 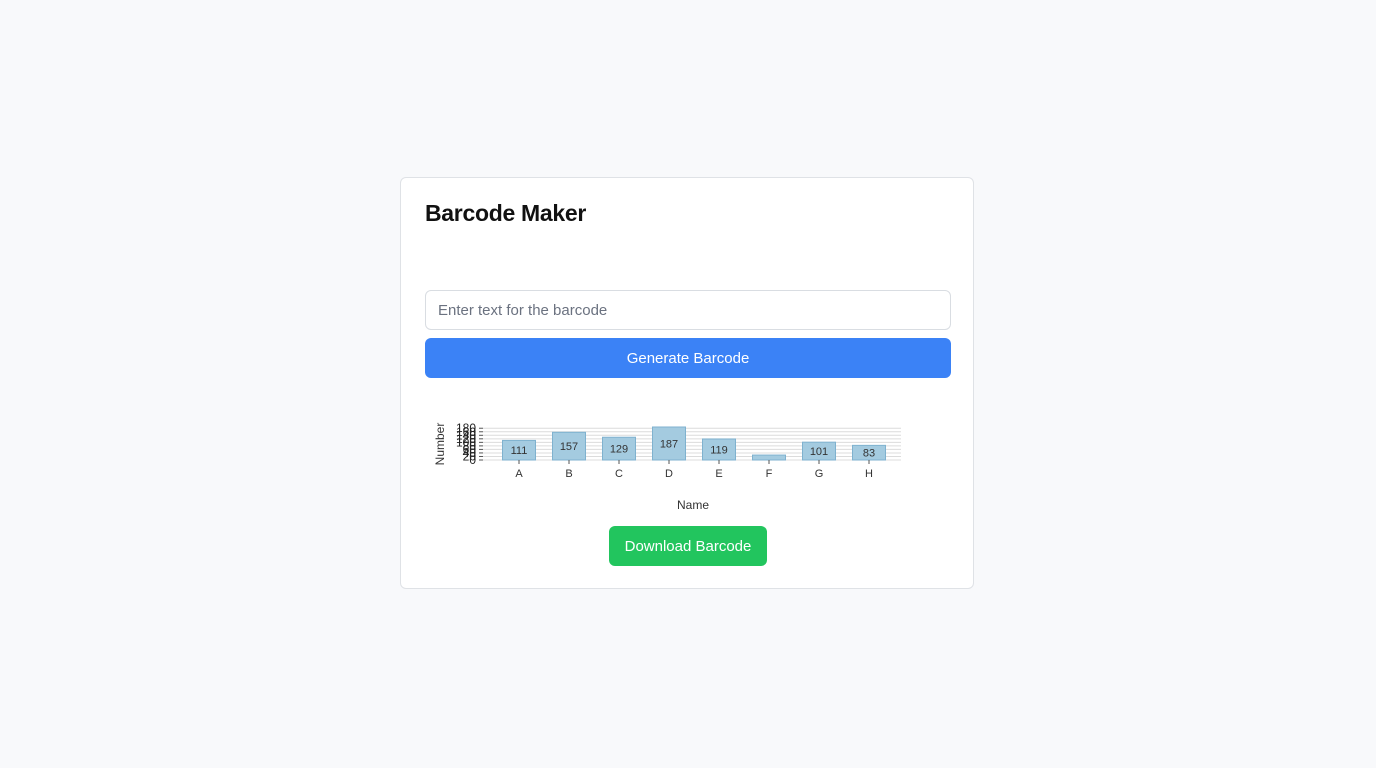 What do you see at coordinates (693, 505) in the screenshot?
I see `x-axis-label: Name` at bounding box center [693, 505].